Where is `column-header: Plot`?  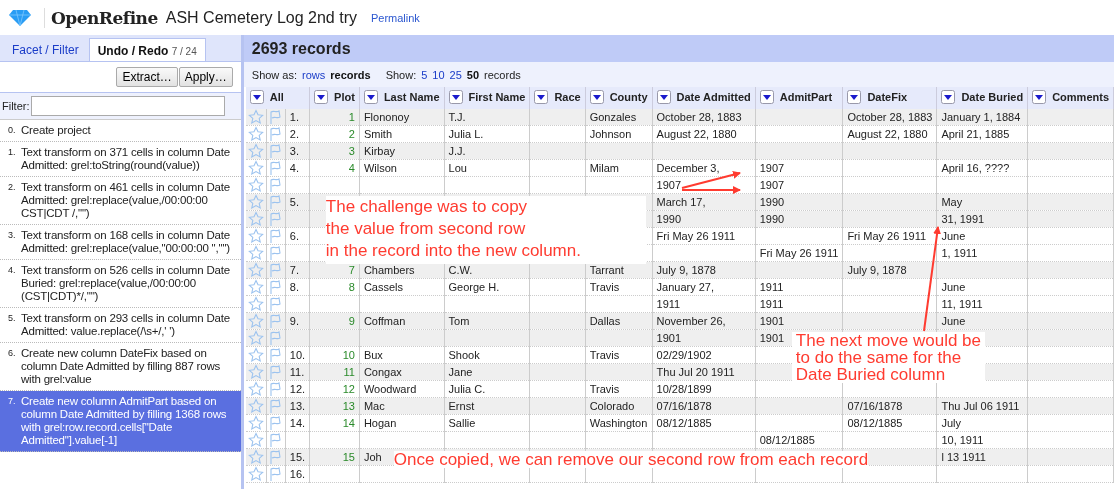 column-header: Plot is located at coordinates (334, 98).